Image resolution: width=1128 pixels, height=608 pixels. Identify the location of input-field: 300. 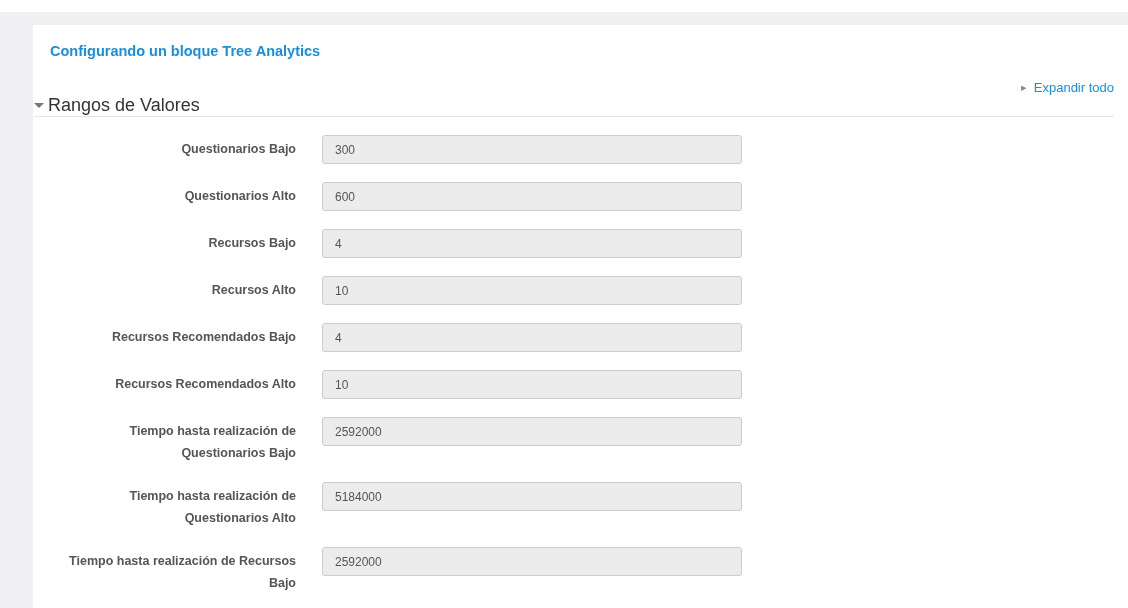
(532, 149).